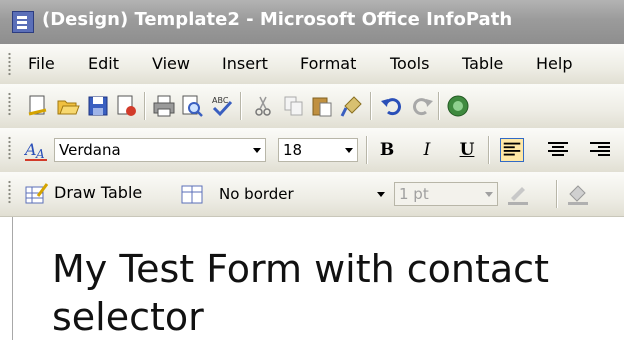  What do you see at coordinates (9, 104) in the screenshot?
I see `standard-toolbar-grip` at bounding box center [9, 104].